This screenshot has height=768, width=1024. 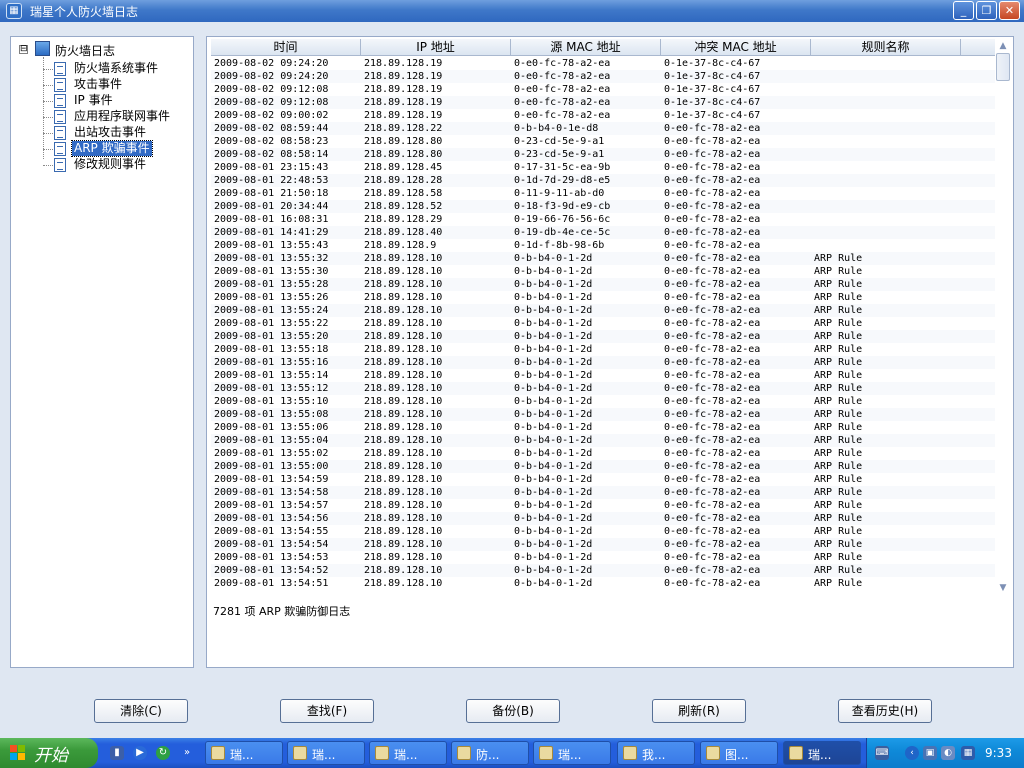 I want to click on title-bar: ▦ 瑞星个人防火墙日志 _ ❐ ✕, so click(x=512, y=11).